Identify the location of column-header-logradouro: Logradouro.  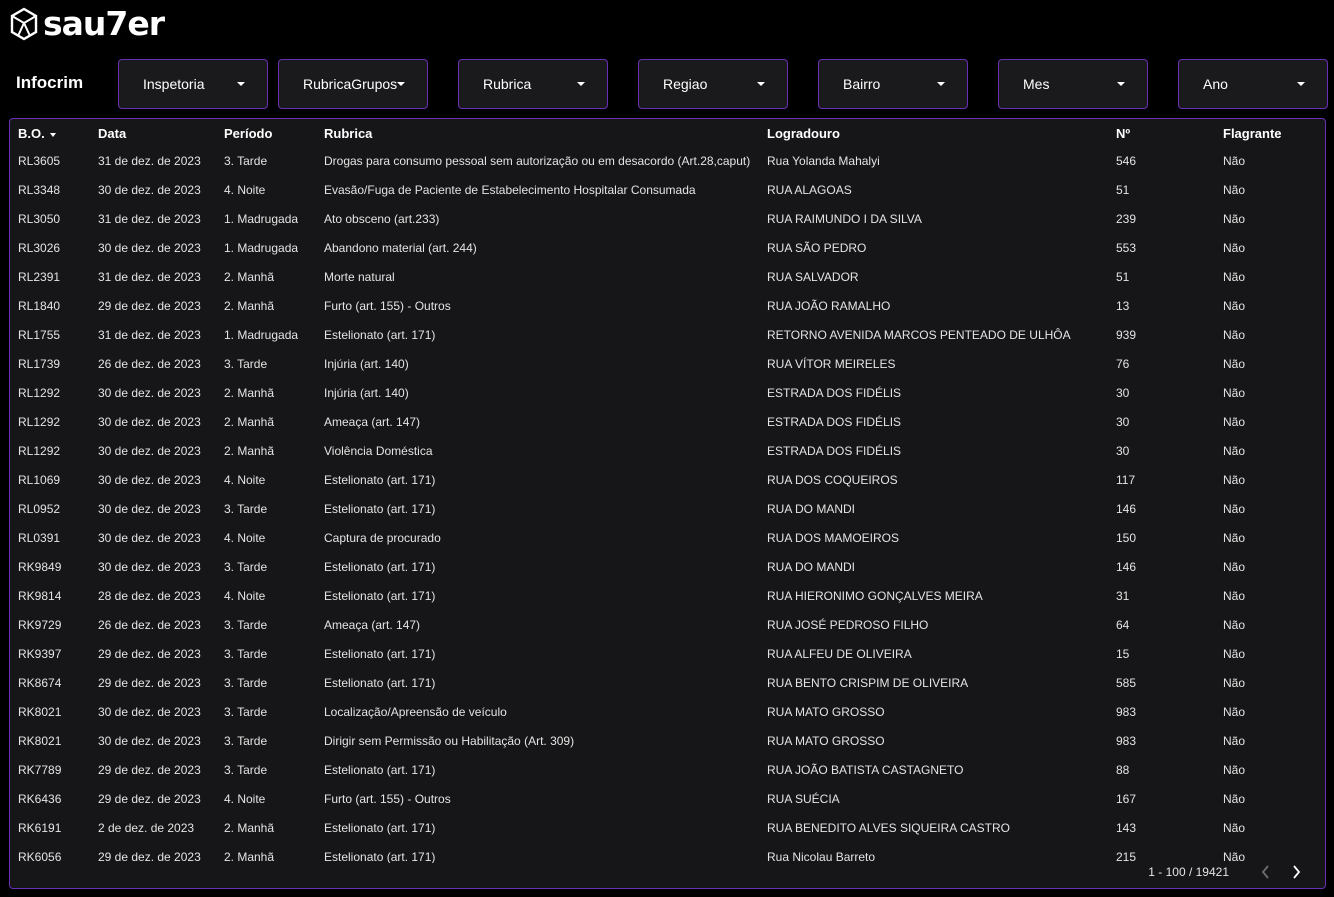
(939, 133).